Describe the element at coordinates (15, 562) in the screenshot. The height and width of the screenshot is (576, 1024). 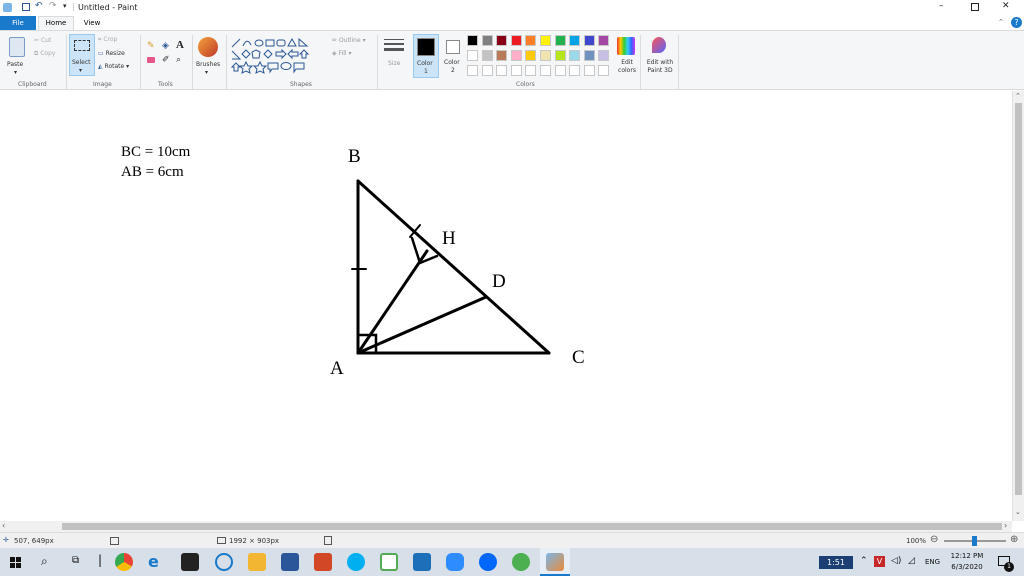
I see `windows-start-icon` at that location.